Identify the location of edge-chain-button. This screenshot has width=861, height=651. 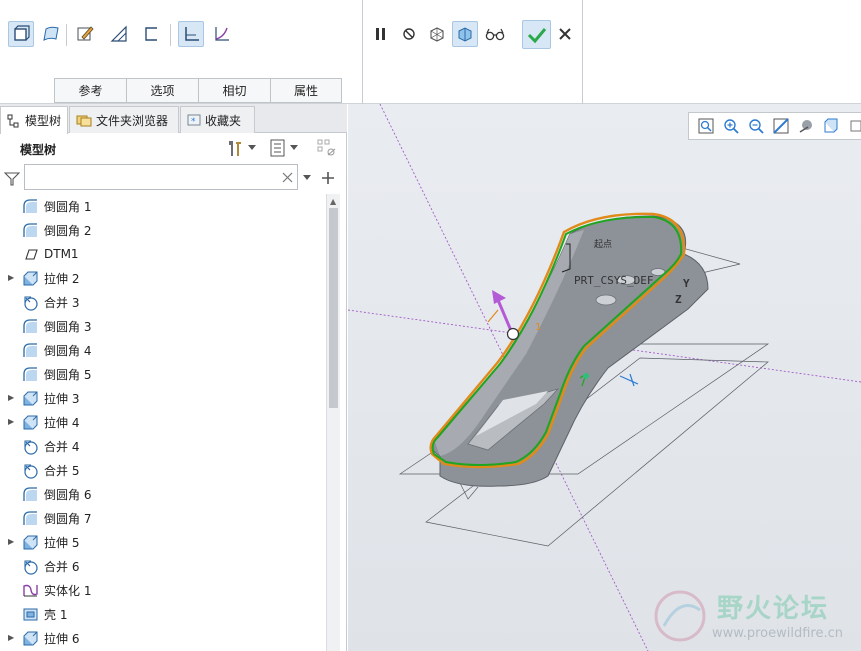
(191, 34).